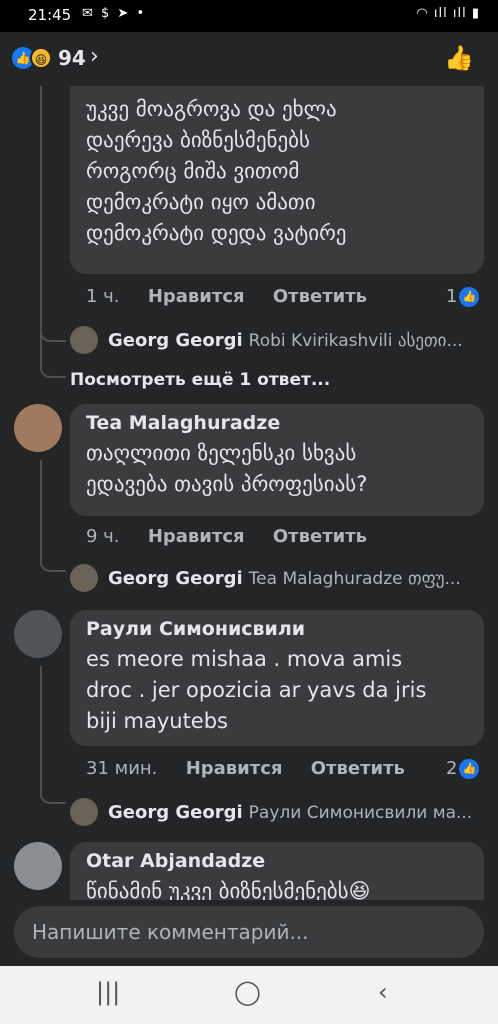  Describe the element at coordinates (277, 629) in the screenshot. I see `comment-author: Раули Симонисвили` at that location.